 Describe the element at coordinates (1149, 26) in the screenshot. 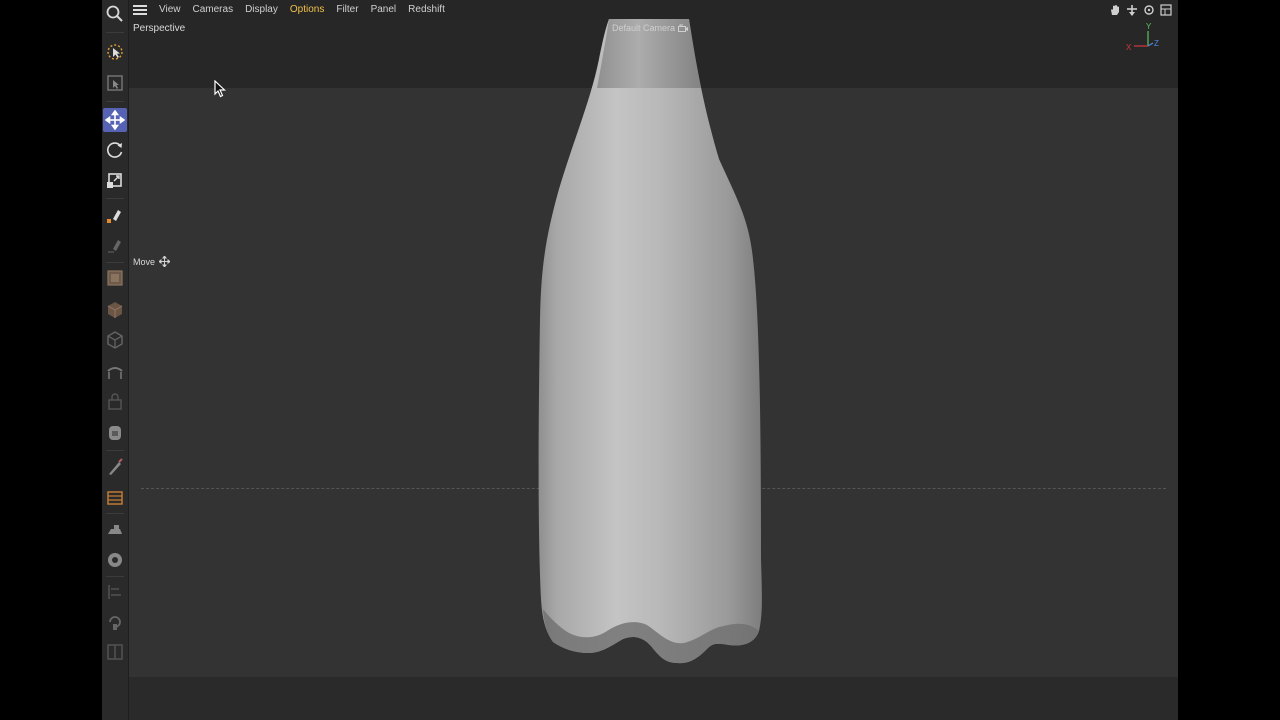

I see `y-axis-label: Y` at that location.